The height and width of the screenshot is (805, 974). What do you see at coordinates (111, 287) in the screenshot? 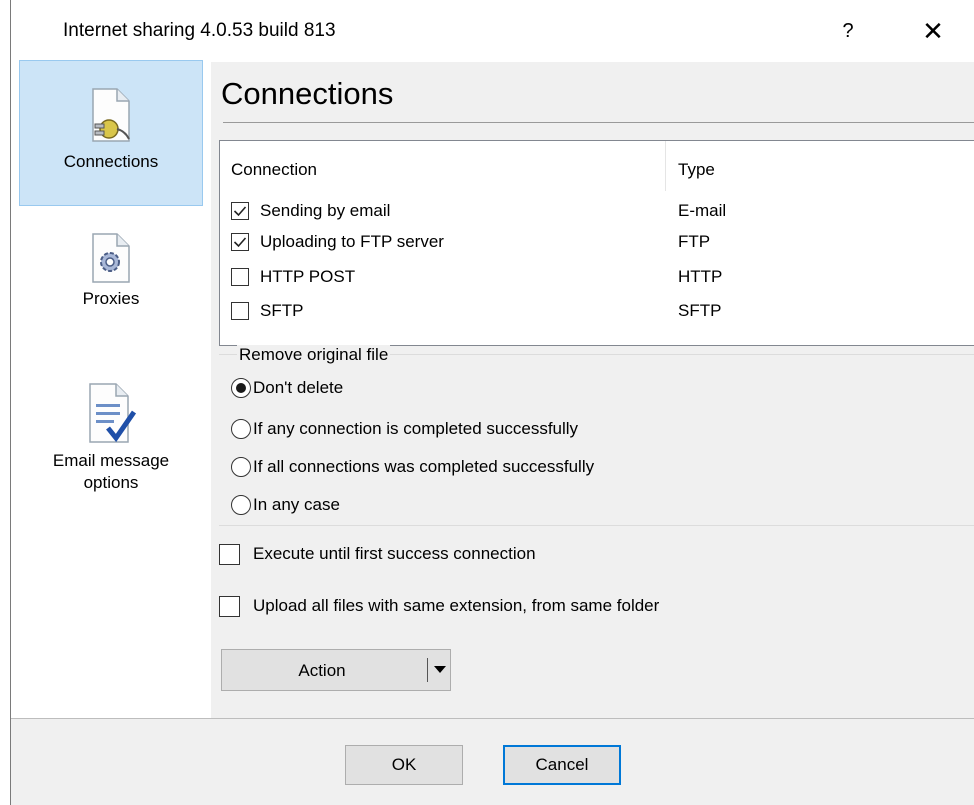
I see `sidebar-item-proxies: Proxies` at bounding box center [111, 287].